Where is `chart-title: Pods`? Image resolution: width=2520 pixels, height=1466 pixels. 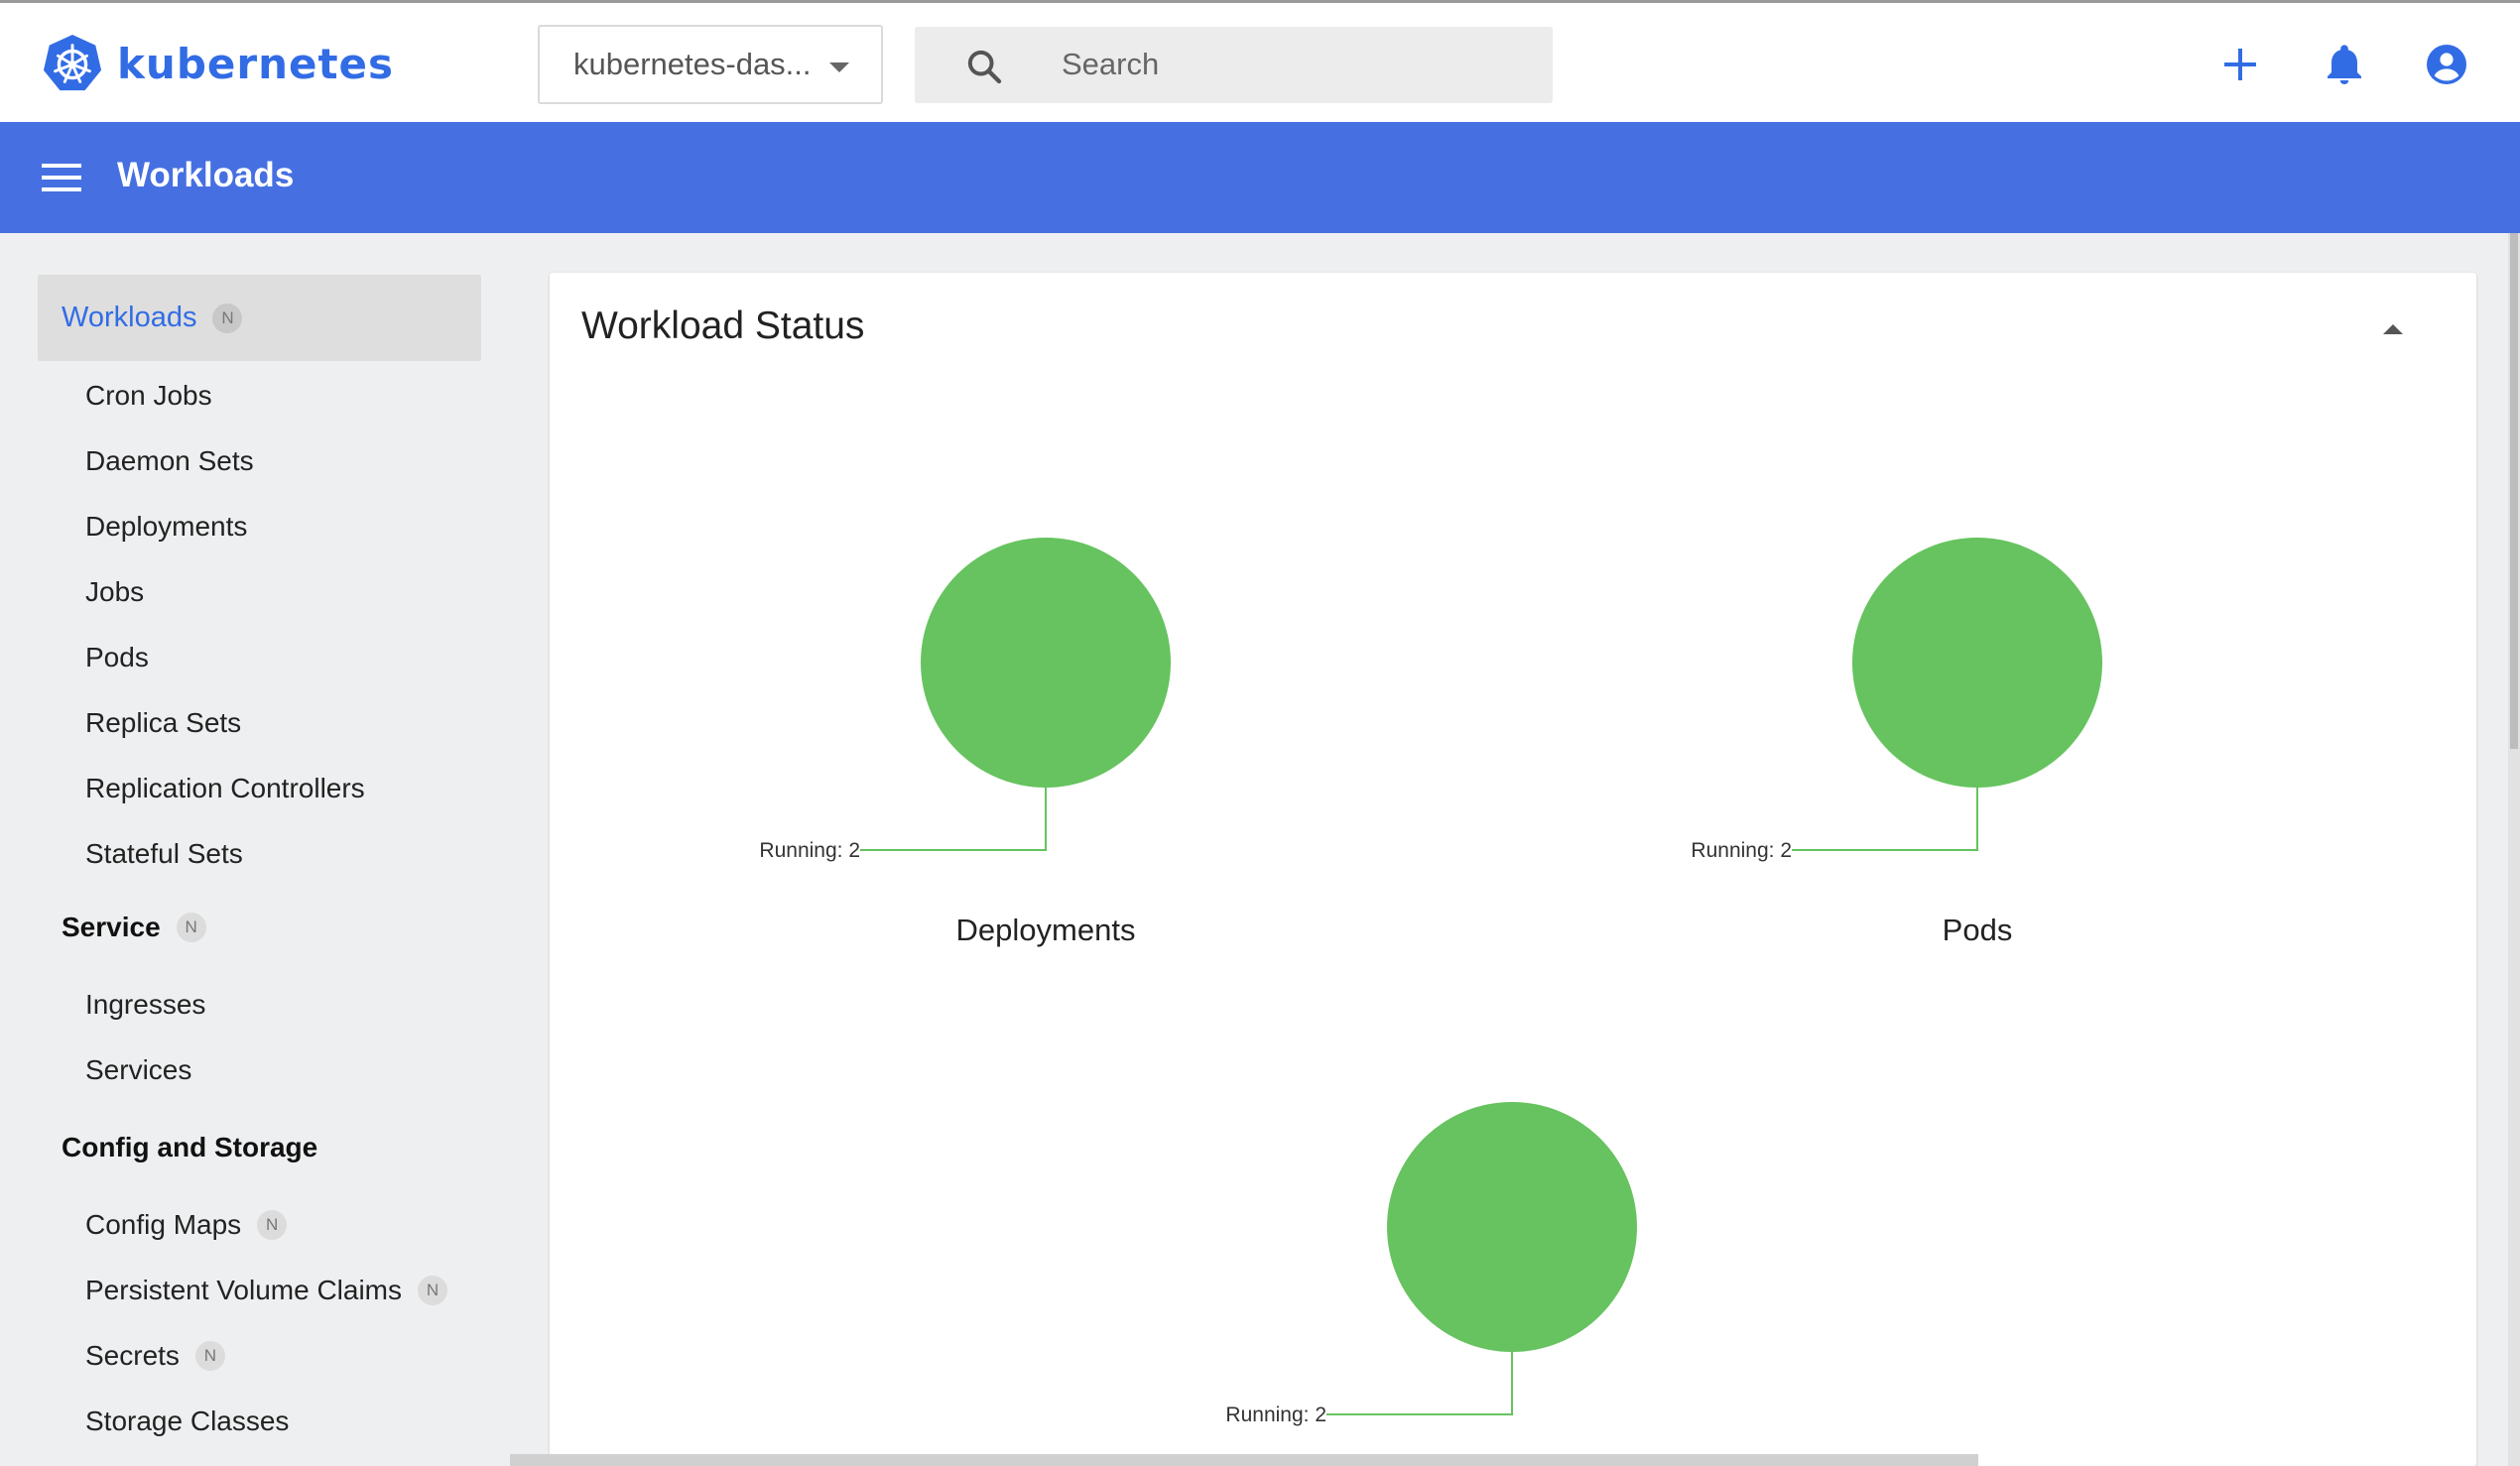 chart-title: Pods is located at coordinates (1978, 930).